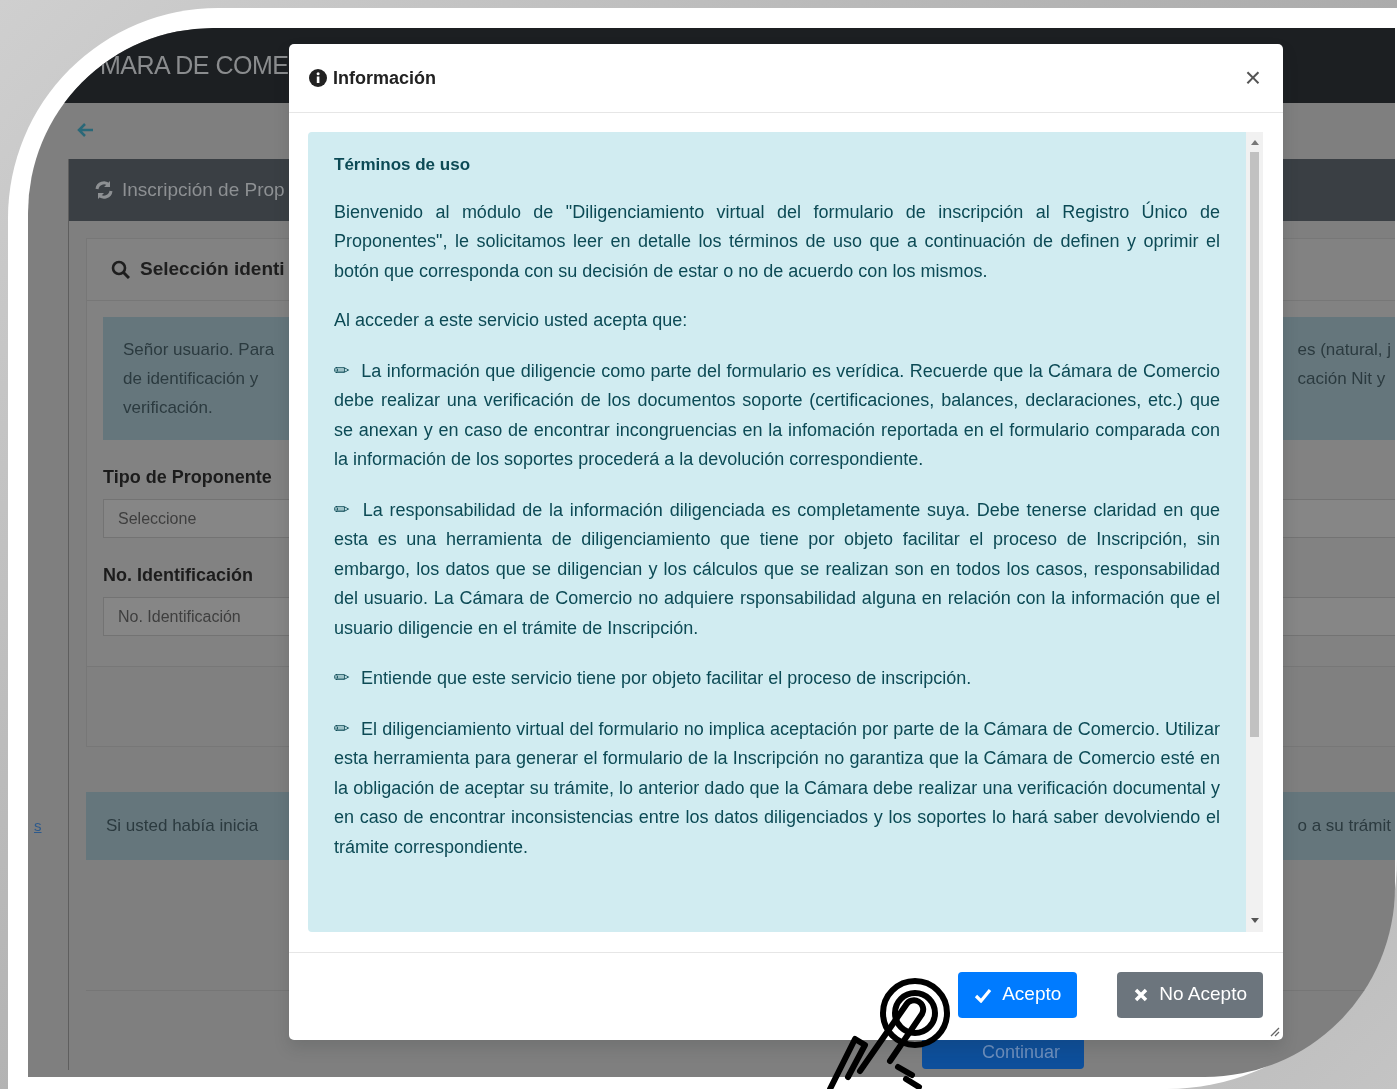 The height and width of the screenshot is (1089, 1397). Describe the element at coordinates (1254, 920) in the screenshot. I see `scroll-down-icon` at that location.